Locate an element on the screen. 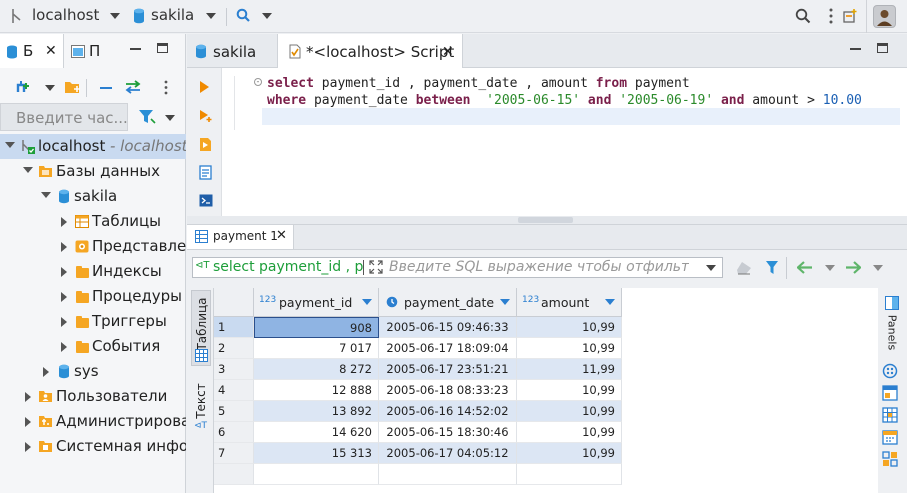 This screenshot has width=907, height=493. tab-script: *<localhost> Script ✕ is located at coordinates (370, 51).